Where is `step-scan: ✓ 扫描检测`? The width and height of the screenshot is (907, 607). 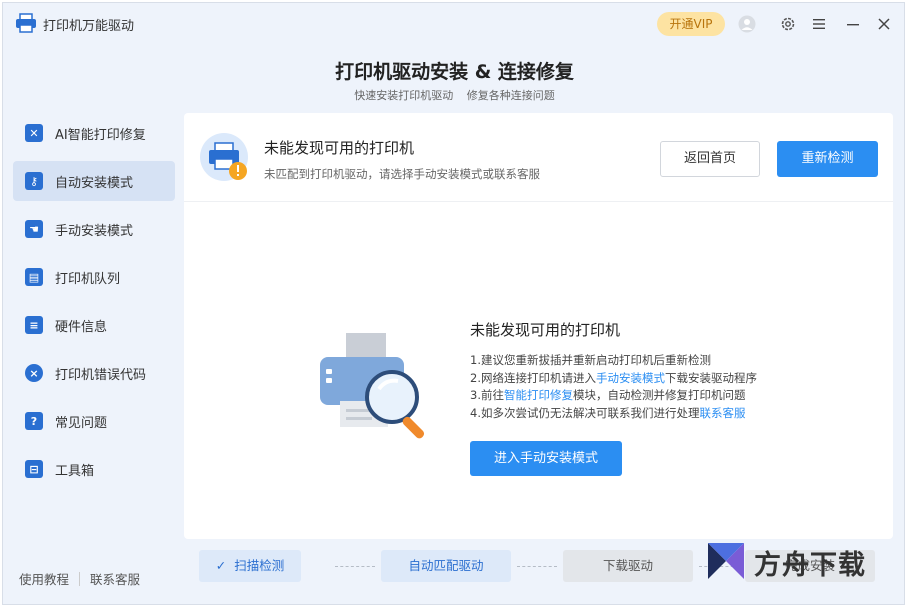 step-scan: ✓ 扫描检测 is located at coordinates (250, 566).